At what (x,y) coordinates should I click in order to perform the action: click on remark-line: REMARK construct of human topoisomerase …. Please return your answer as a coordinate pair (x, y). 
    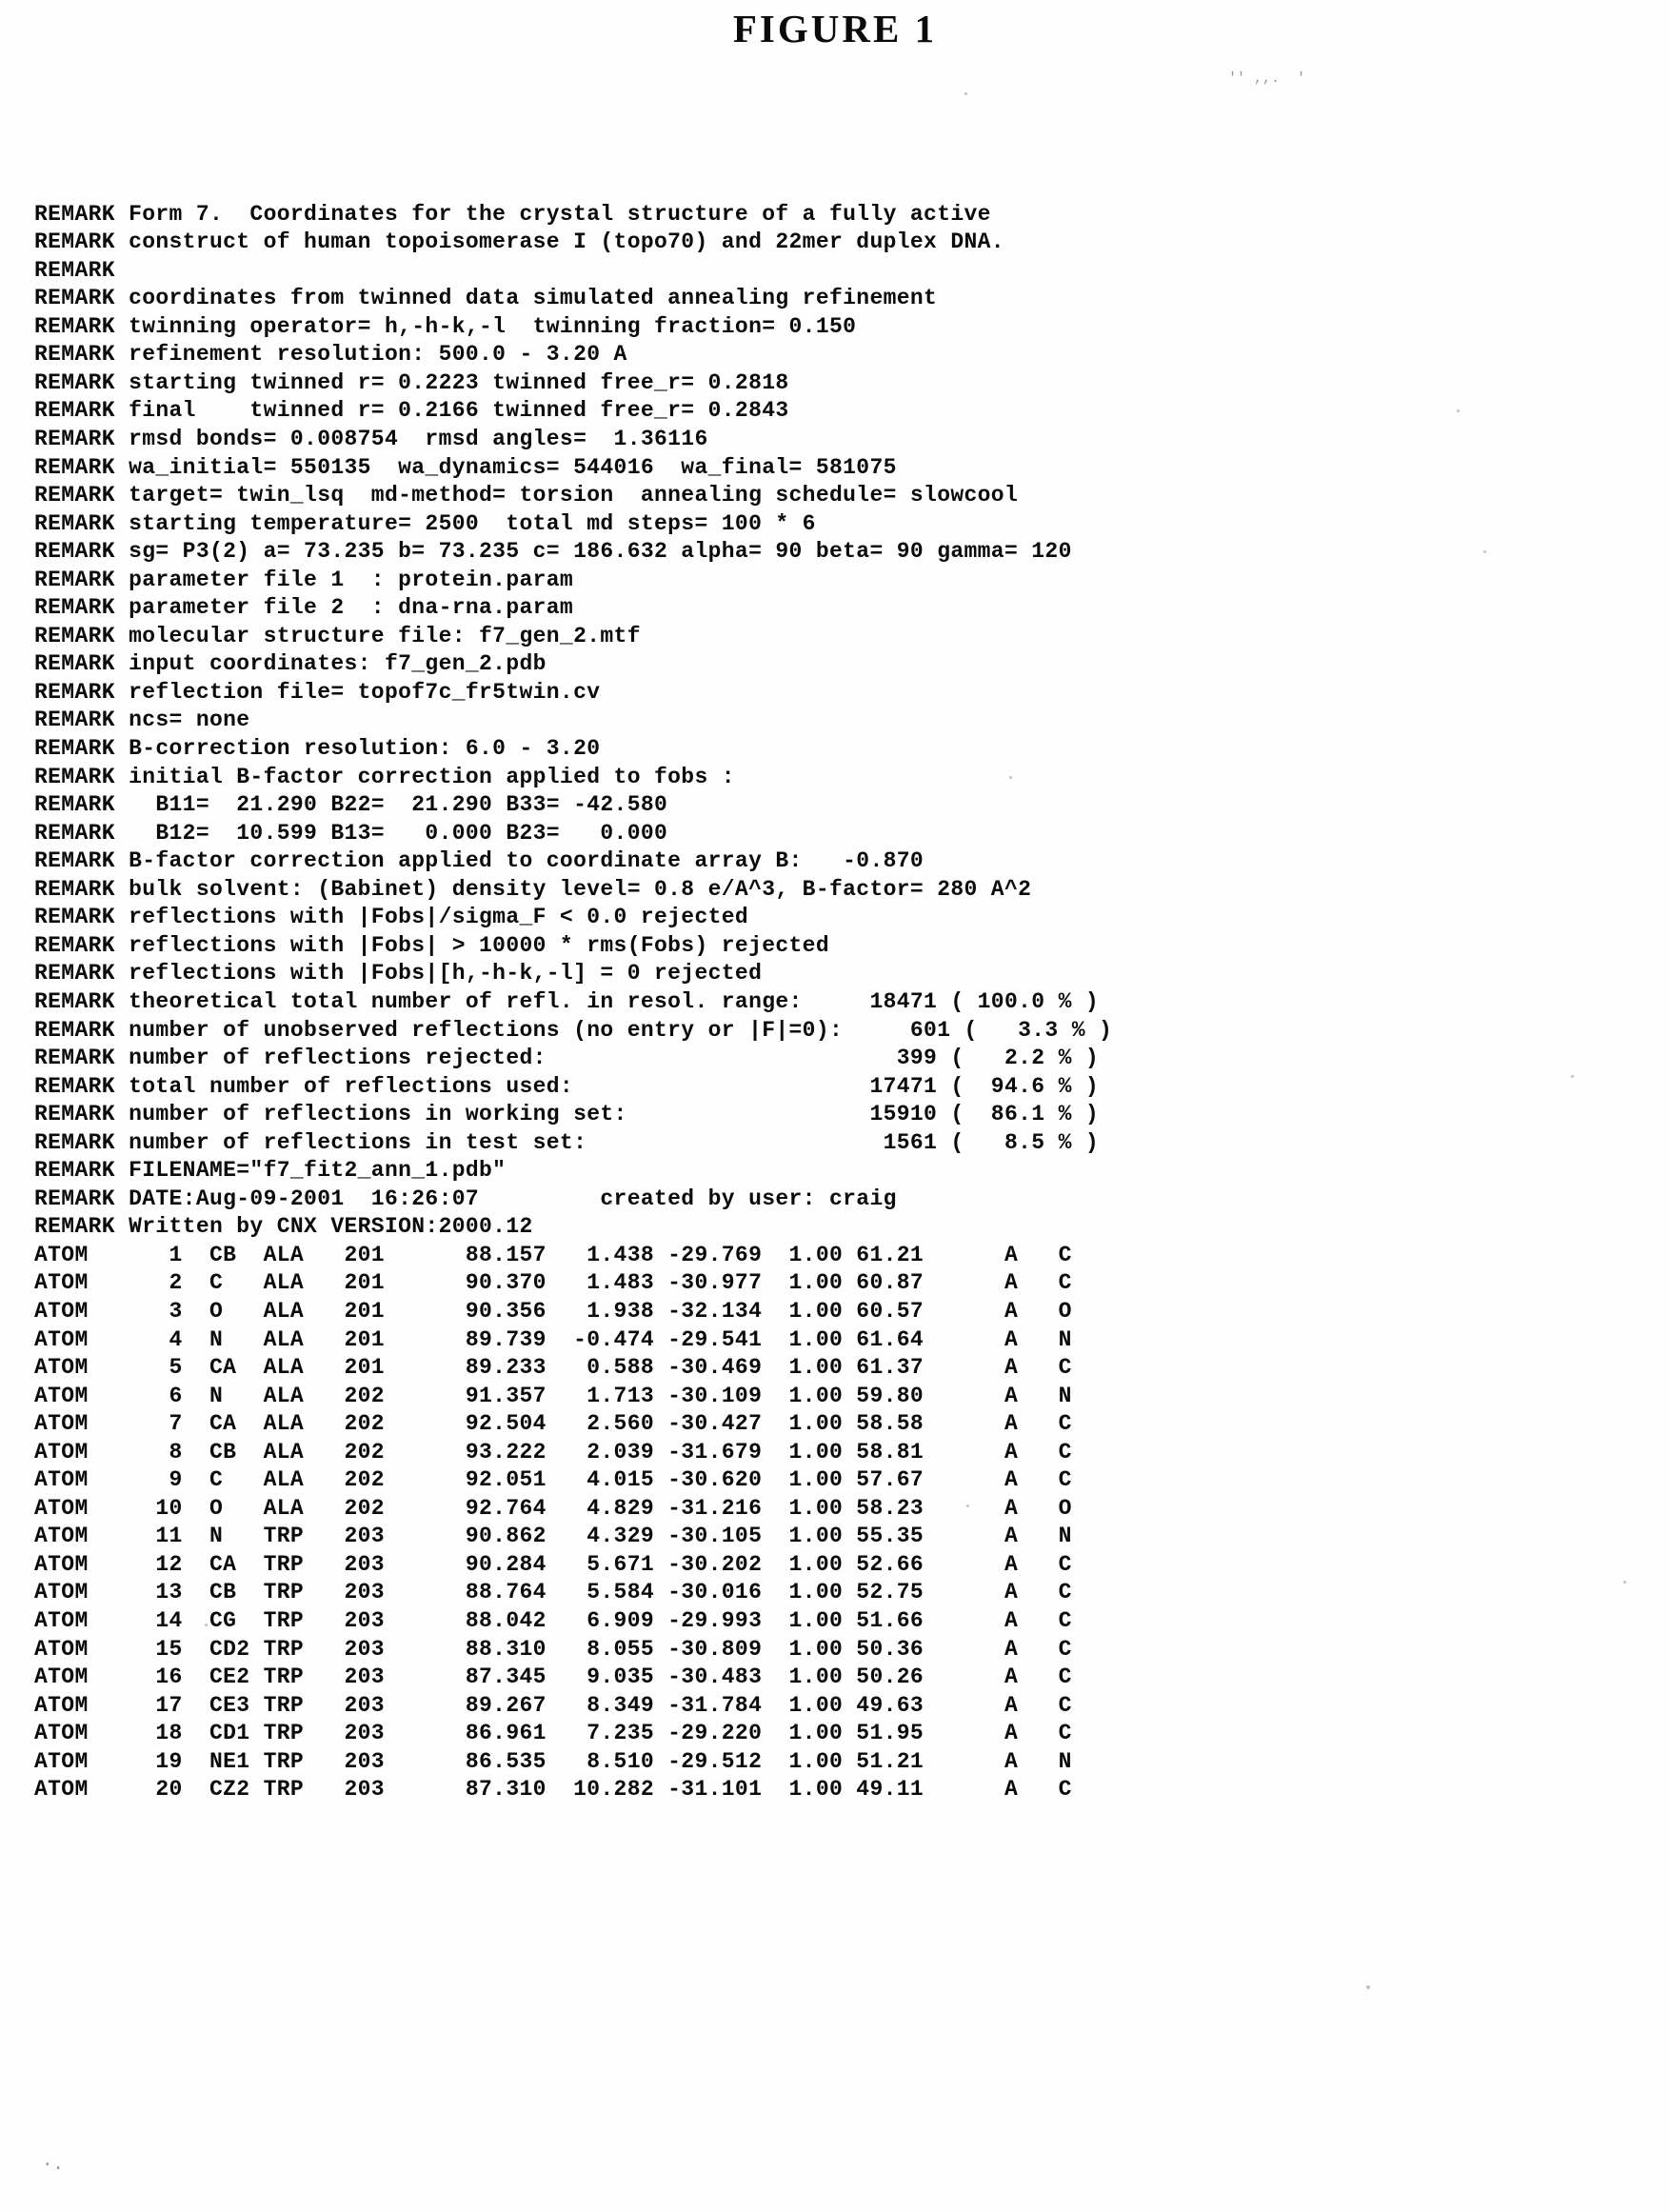
    Looking at the image, I should click on (519, 242).